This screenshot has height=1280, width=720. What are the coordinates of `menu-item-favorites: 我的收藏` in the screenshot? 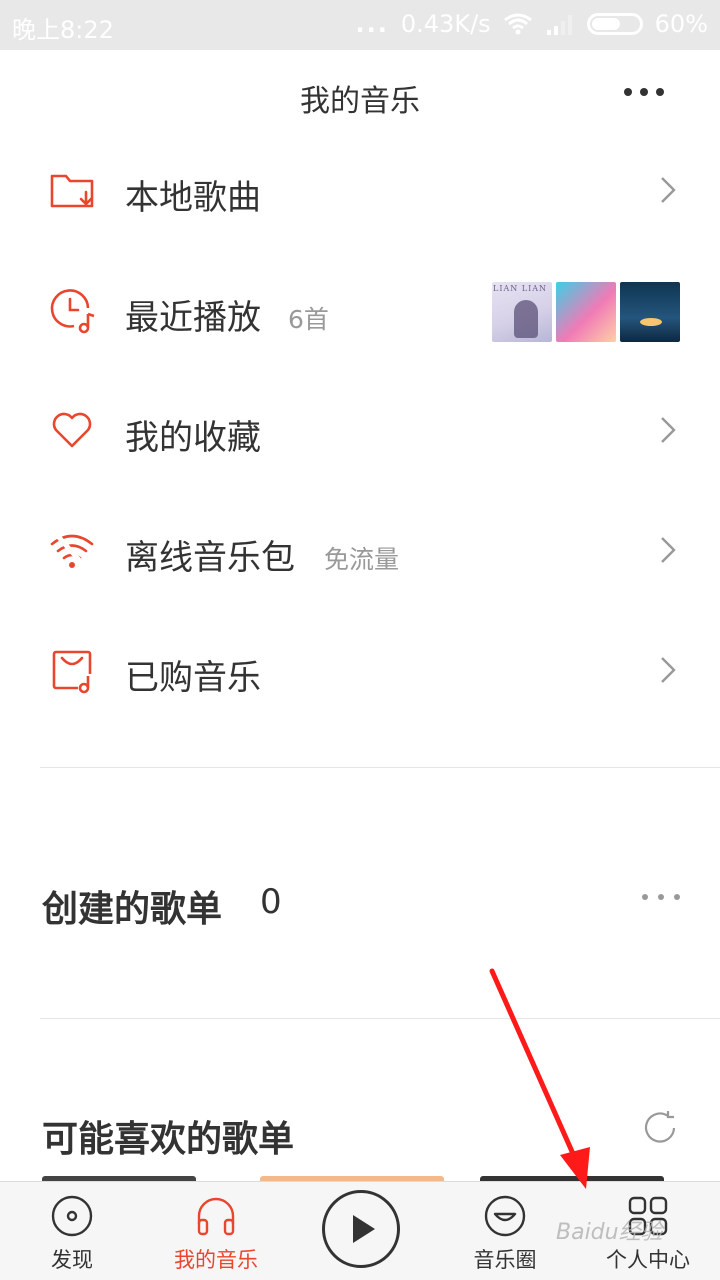 It's located at (360, 430).